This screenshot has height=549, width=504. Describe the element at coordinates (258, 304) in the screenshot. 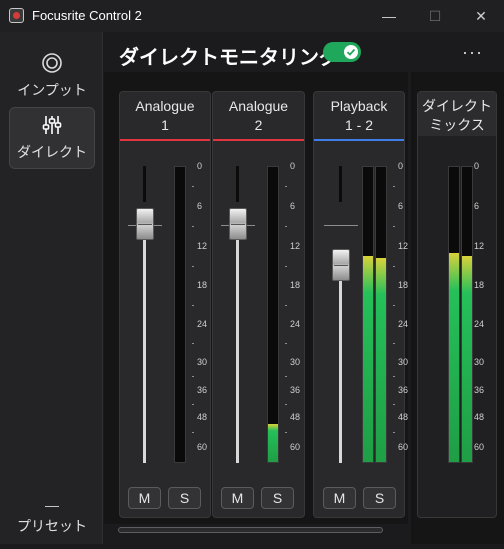

I see `channel-strip-analogue-2: Analogue 2 M S 0 6 12 18 24 30 36 48 60` at that location.